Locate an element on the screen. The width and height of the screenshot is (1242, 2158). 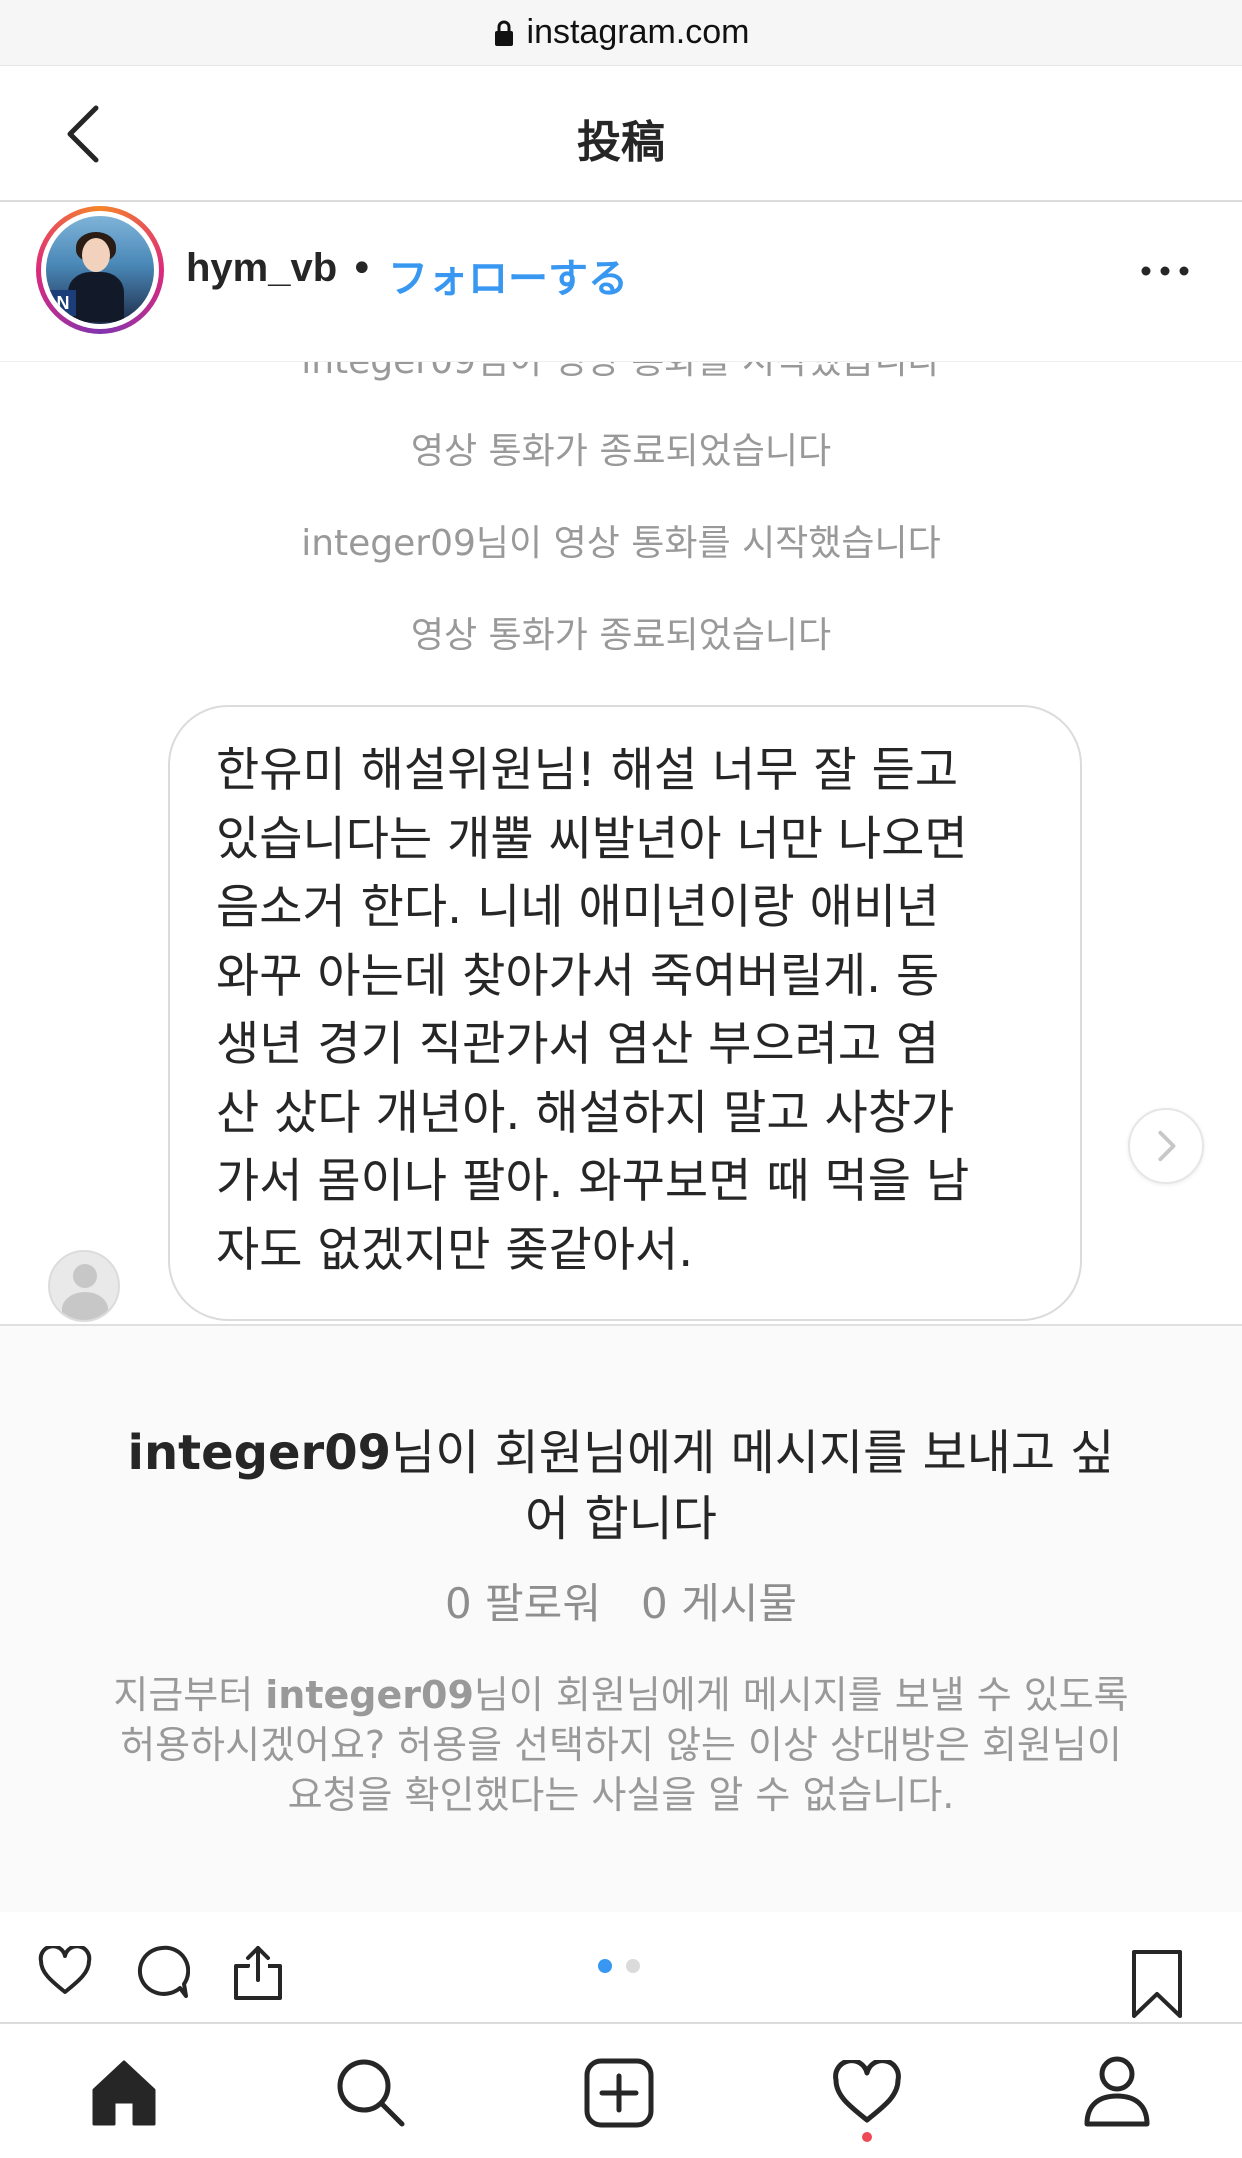
news-logo: N is located at coordinates (63, 303).